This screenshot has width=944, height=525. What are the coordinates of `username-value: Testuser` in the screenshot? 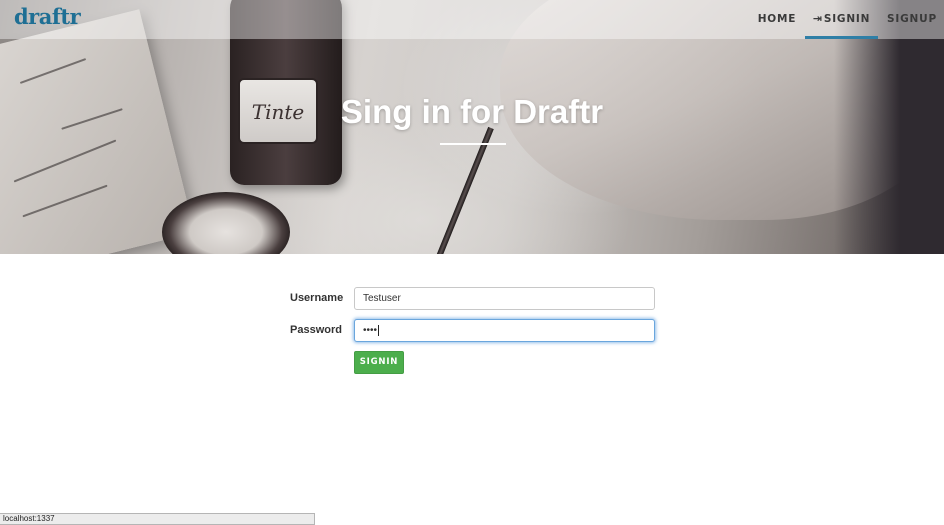 It's located at (382, 298).